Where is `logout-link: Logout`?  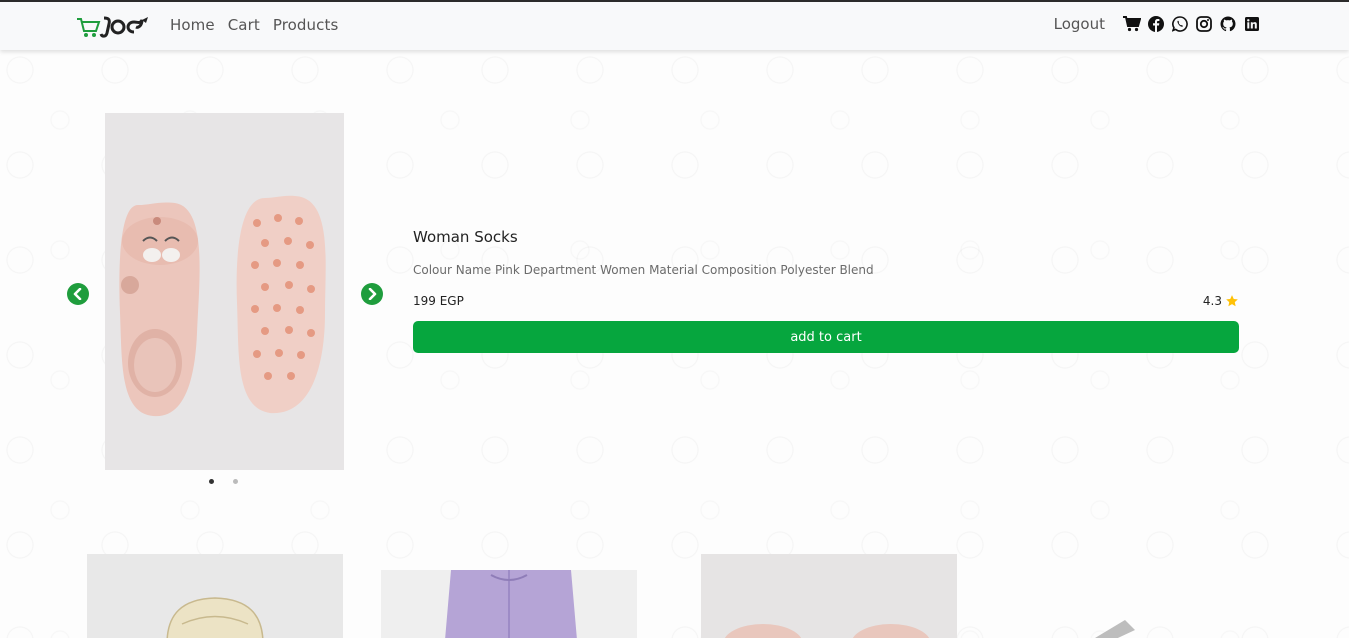 logout-link: Logout is located at coordinates (1079, 24).